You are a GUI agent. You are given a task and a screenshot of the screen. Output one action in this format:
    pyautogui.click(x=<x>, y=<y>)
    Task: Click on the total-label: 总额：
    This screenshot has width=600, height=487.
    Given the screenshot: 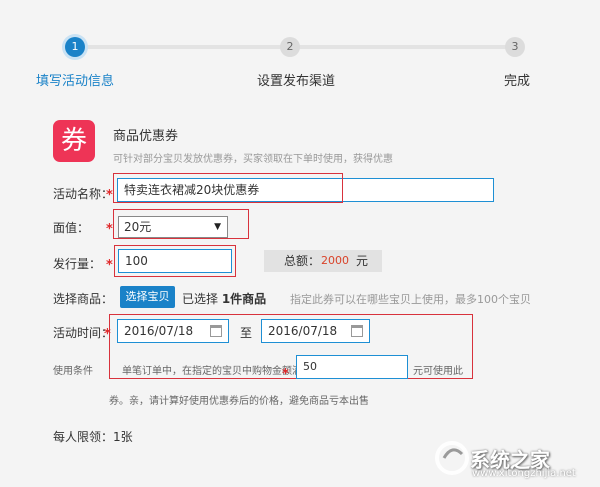 What is the action you would take?
    pyautogui.click(x=302, y=261)
    